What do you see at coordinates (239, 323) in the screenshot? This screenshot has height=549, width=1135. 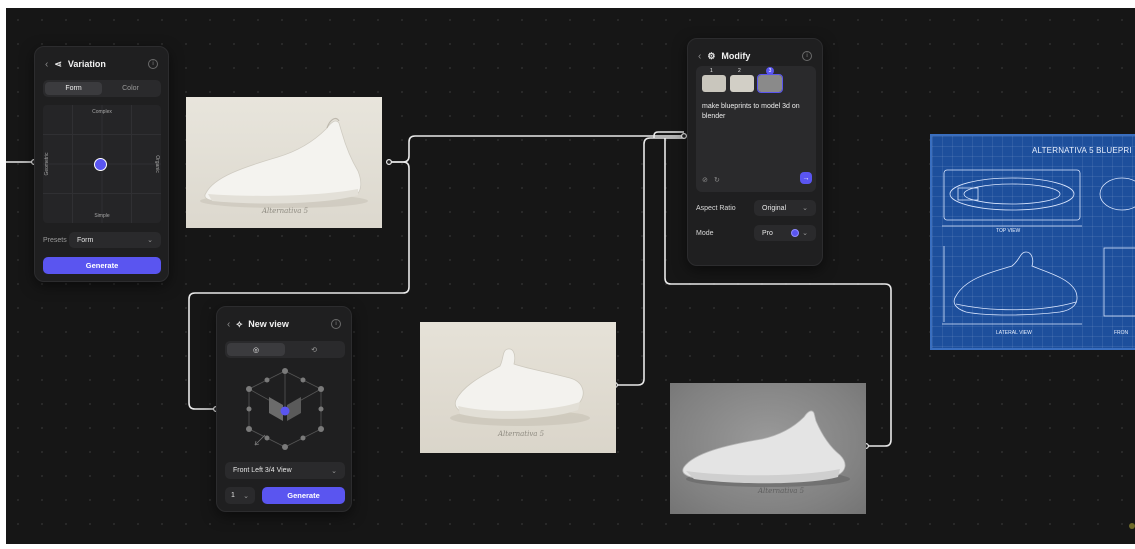 I see `new-view-icon: ⟡` at bounding box center [239, 323].